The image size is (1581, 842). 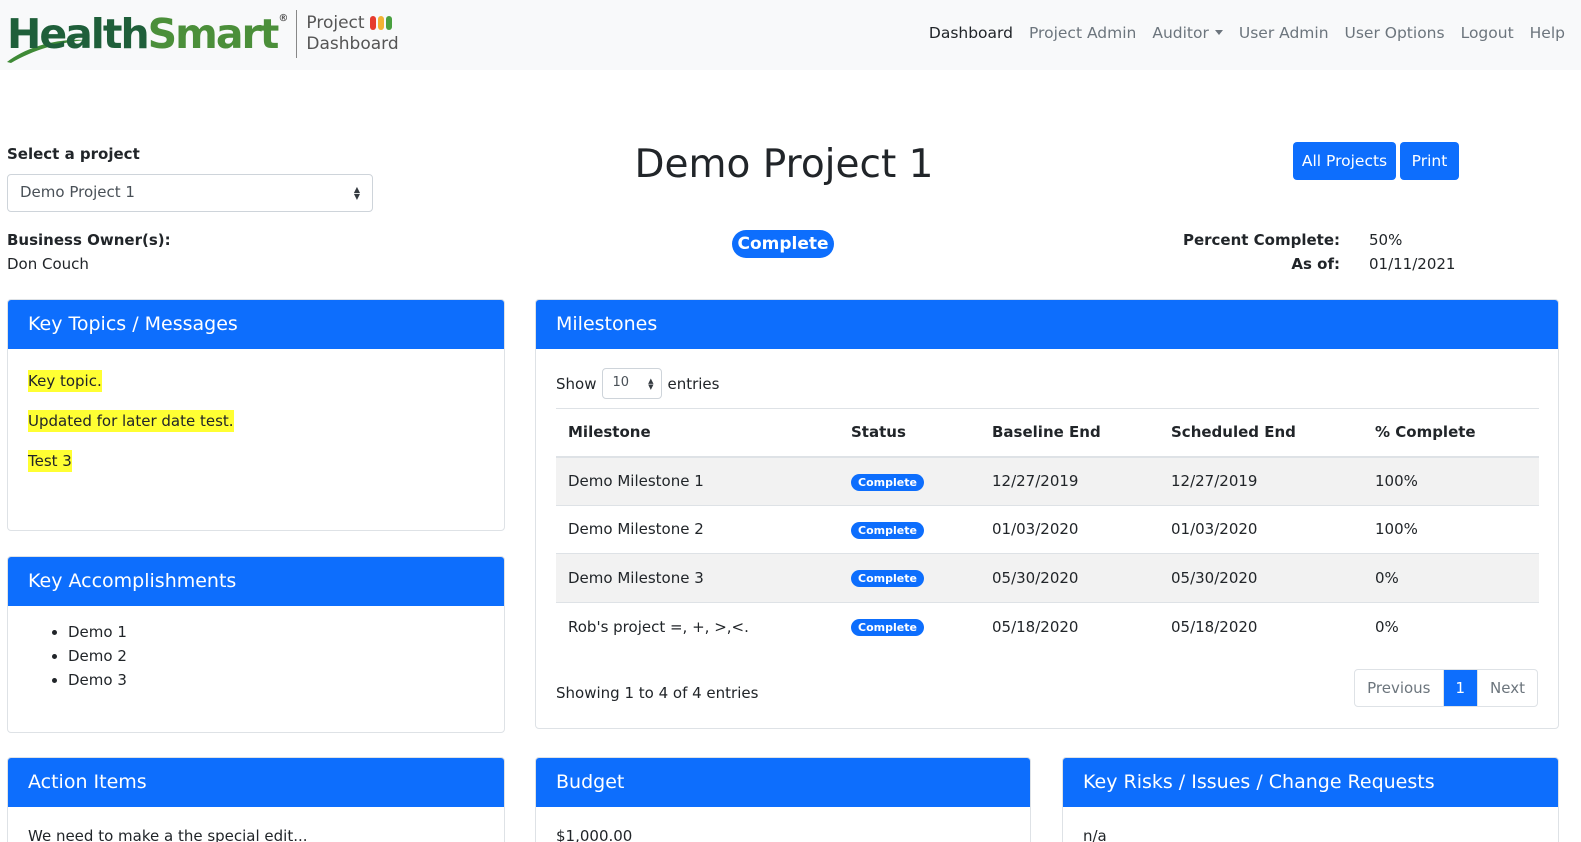 What do you see at coordinates (1180, 33) in the screenshot?
I see `nav-auditor-label: Auditor` at bounding box center [1180, 33].